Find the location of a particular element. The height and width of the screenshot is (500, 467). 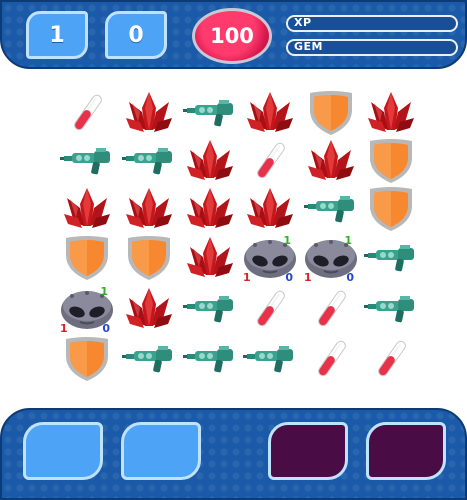

xp-label: XP is located at coordinates (303, 22).